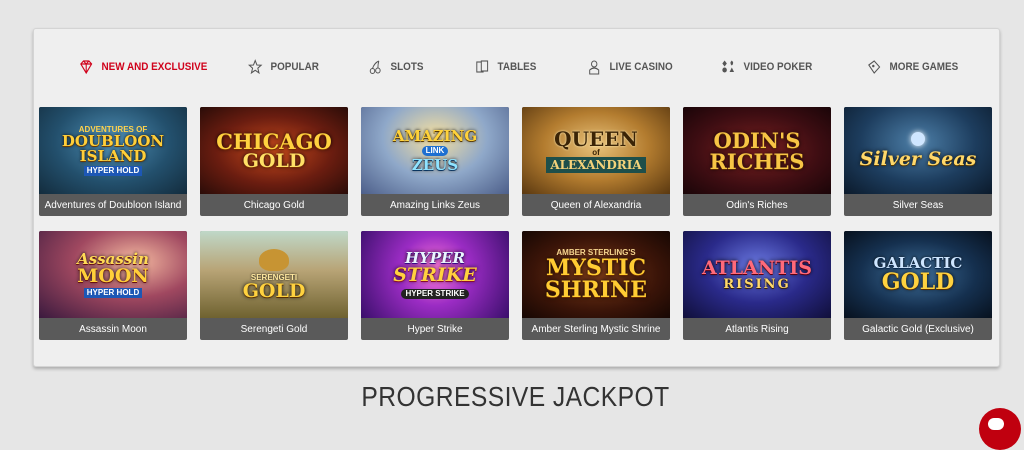 This screenshot has width=1024, height=450. I want to click on game-title: Odin's Riches, so click(757, 205).